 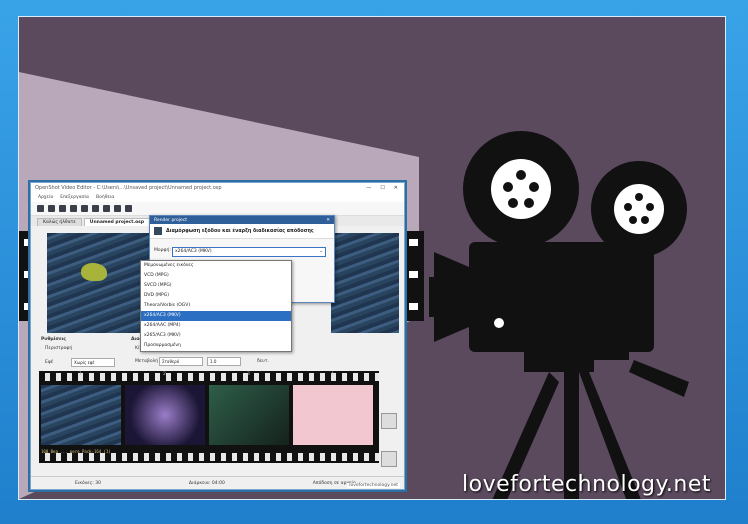 I want to click on format-option: Προσαρμοσμένη, so click(x=216, y=346).